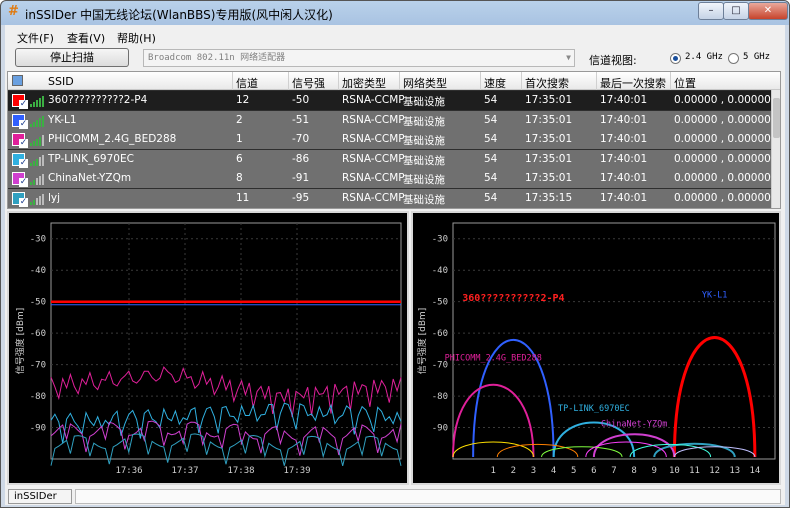 This screenshot has height=508, width=790. Describe the element at coordinates (38, 429) in the screenshot. I see `time-y-tick: -90` at that location.